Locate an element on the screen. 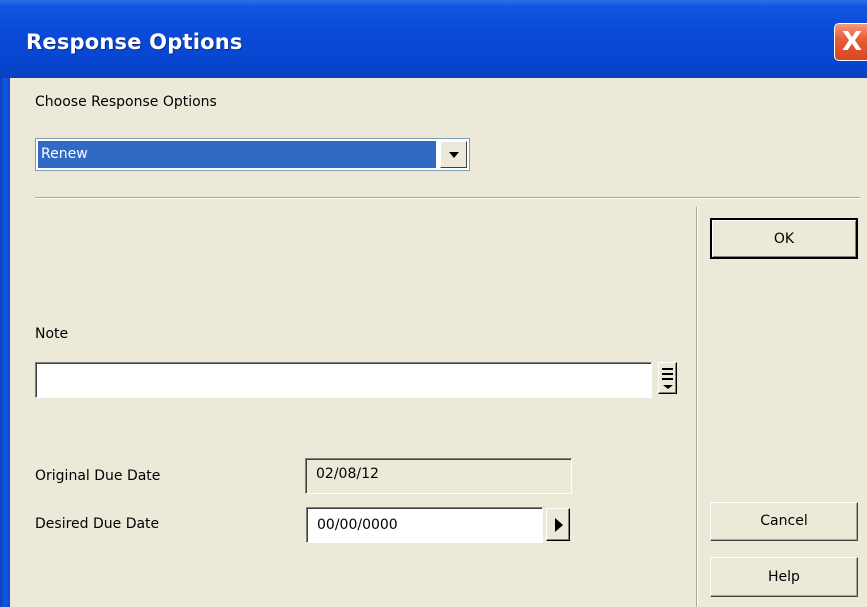 This screenshot has height=607, width=867. desired-due-date-label: Desired Due Date is located at coordinates (97, 524).